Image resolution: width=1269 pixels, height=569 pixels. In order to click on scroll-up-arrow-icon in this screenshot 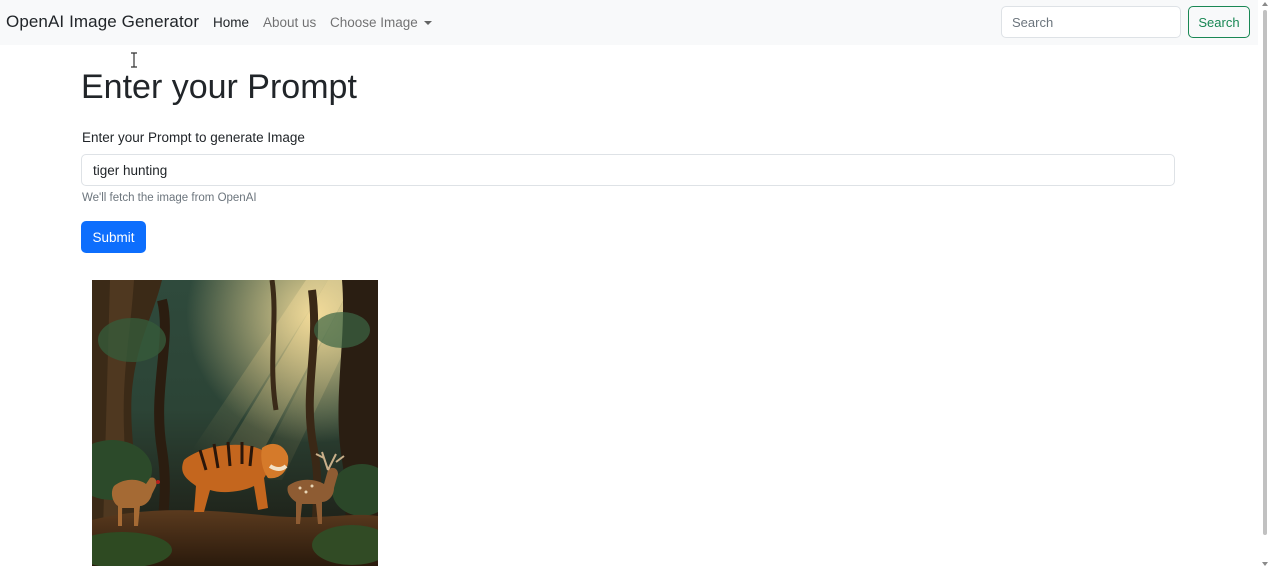, I will do `click(1265, 4)`.